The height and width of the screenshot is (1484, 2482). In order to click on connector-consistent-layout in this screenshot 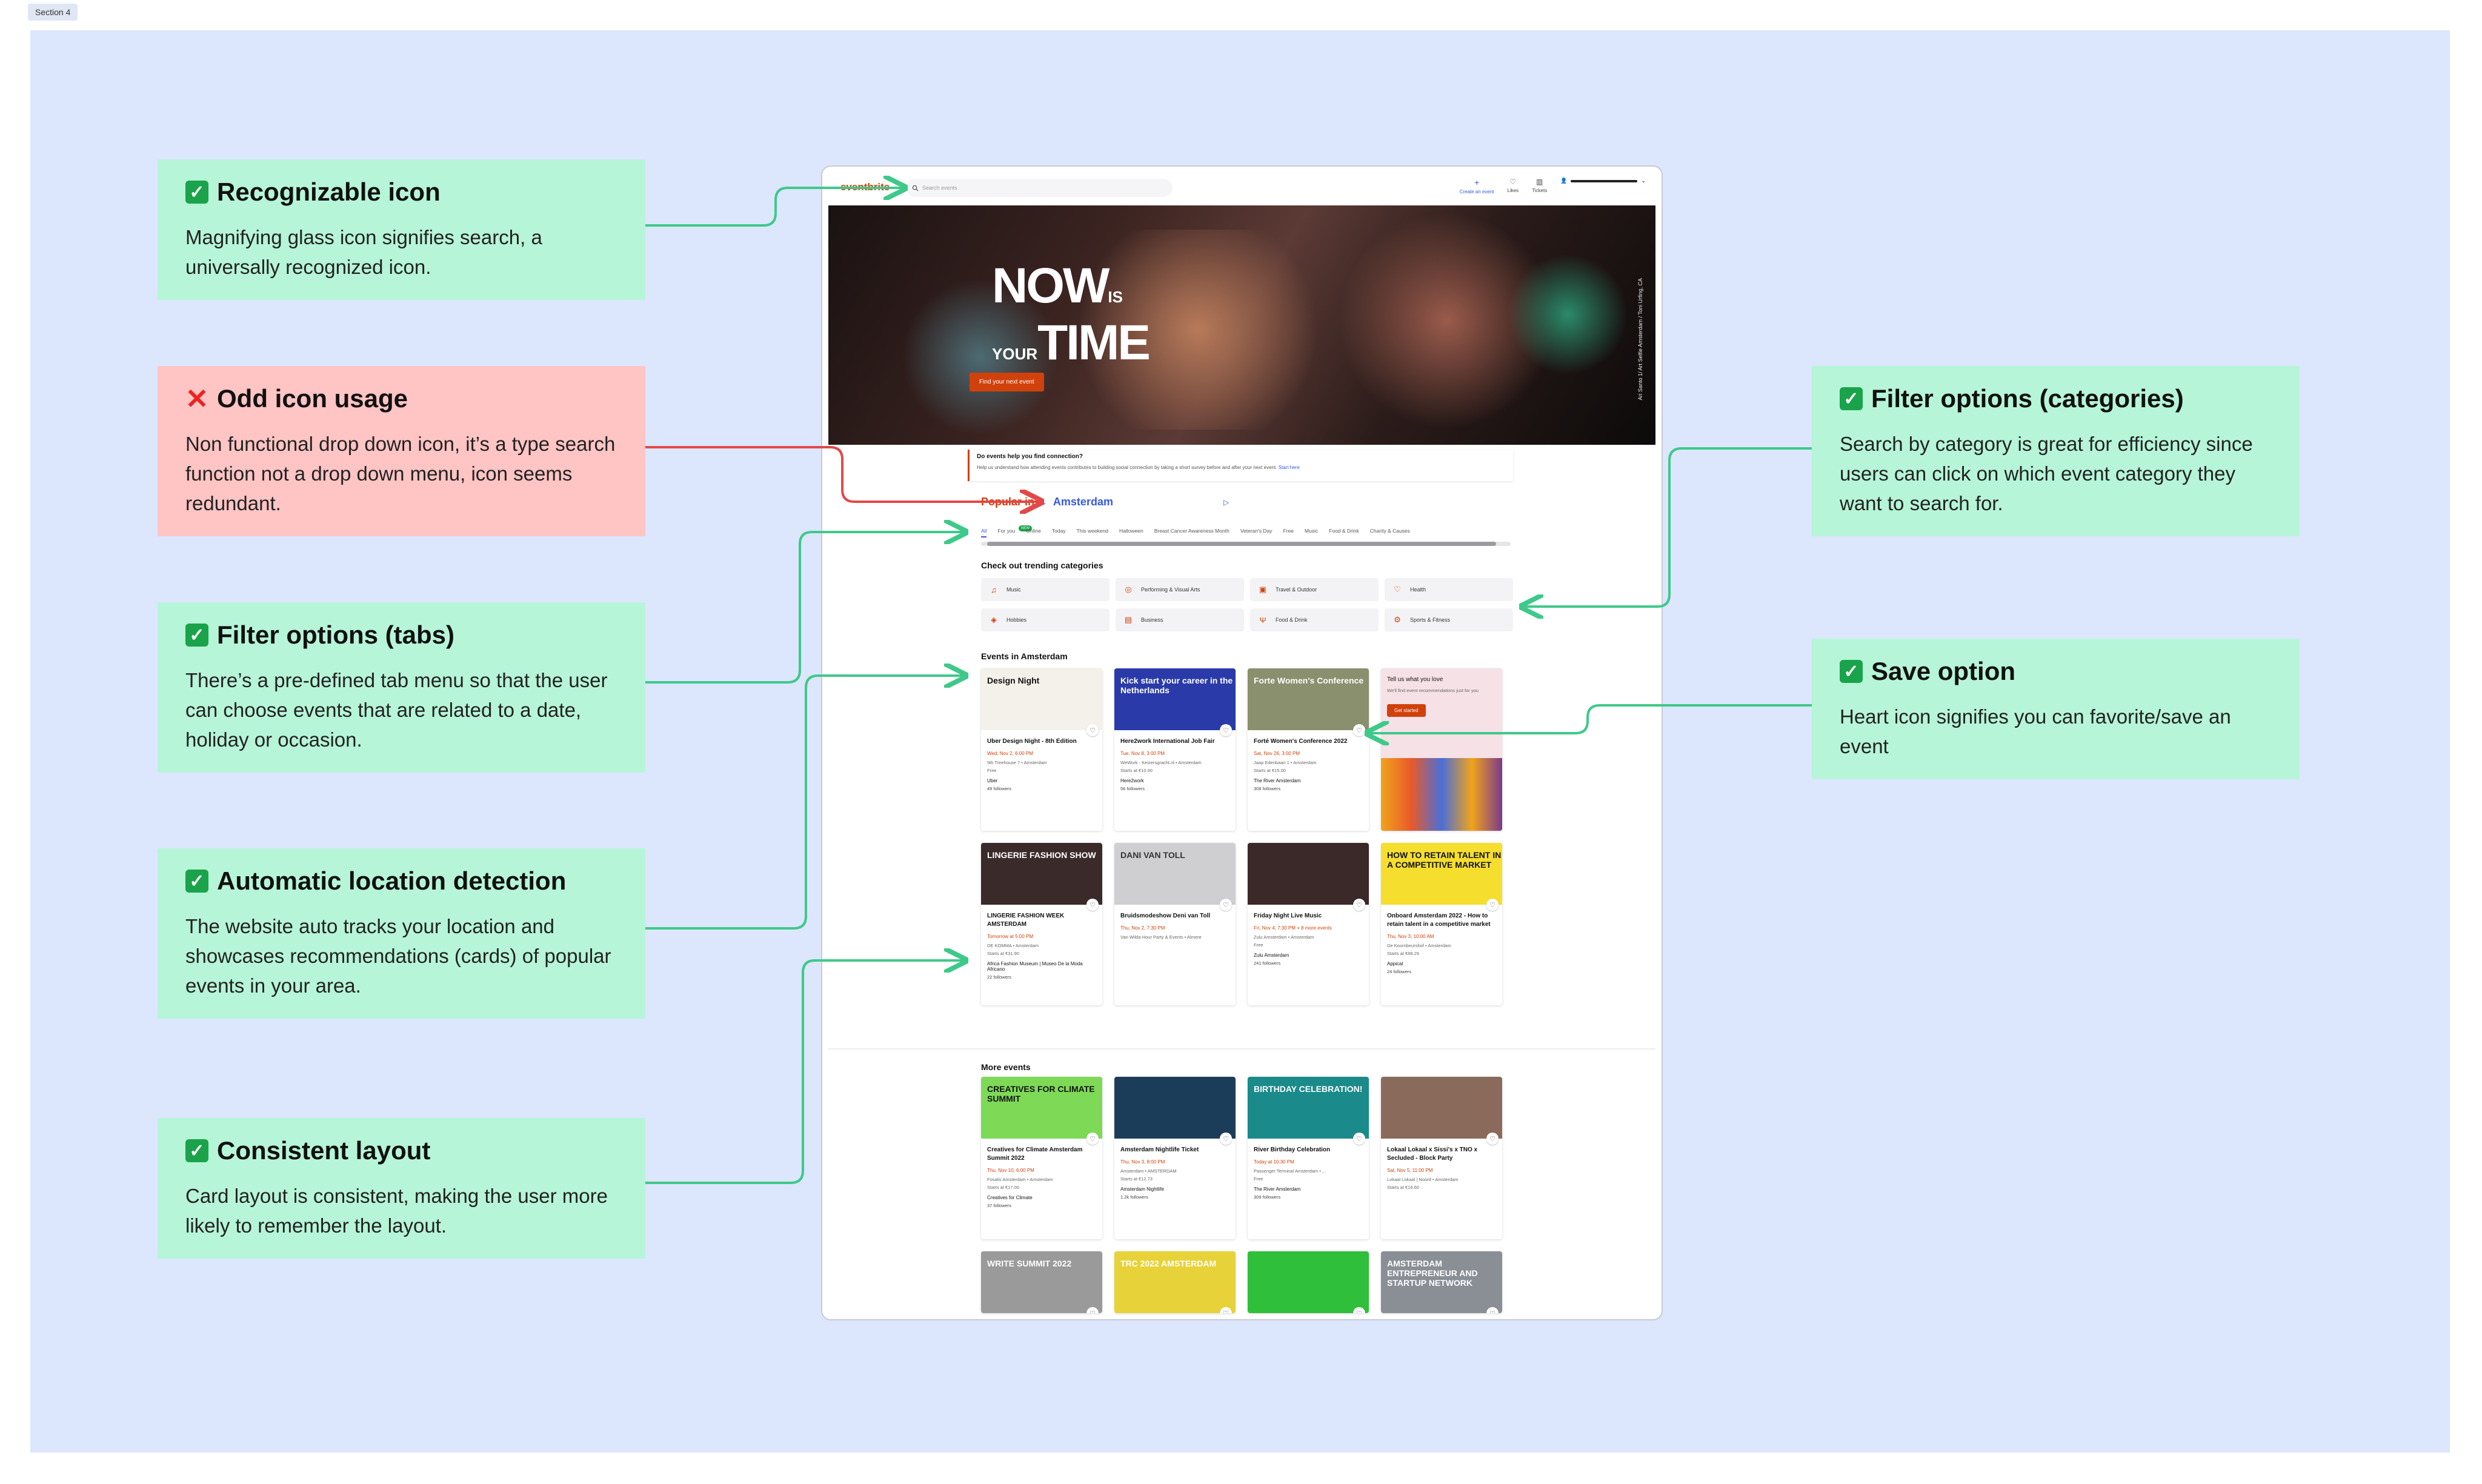, I will do `click(804, 1072)`.